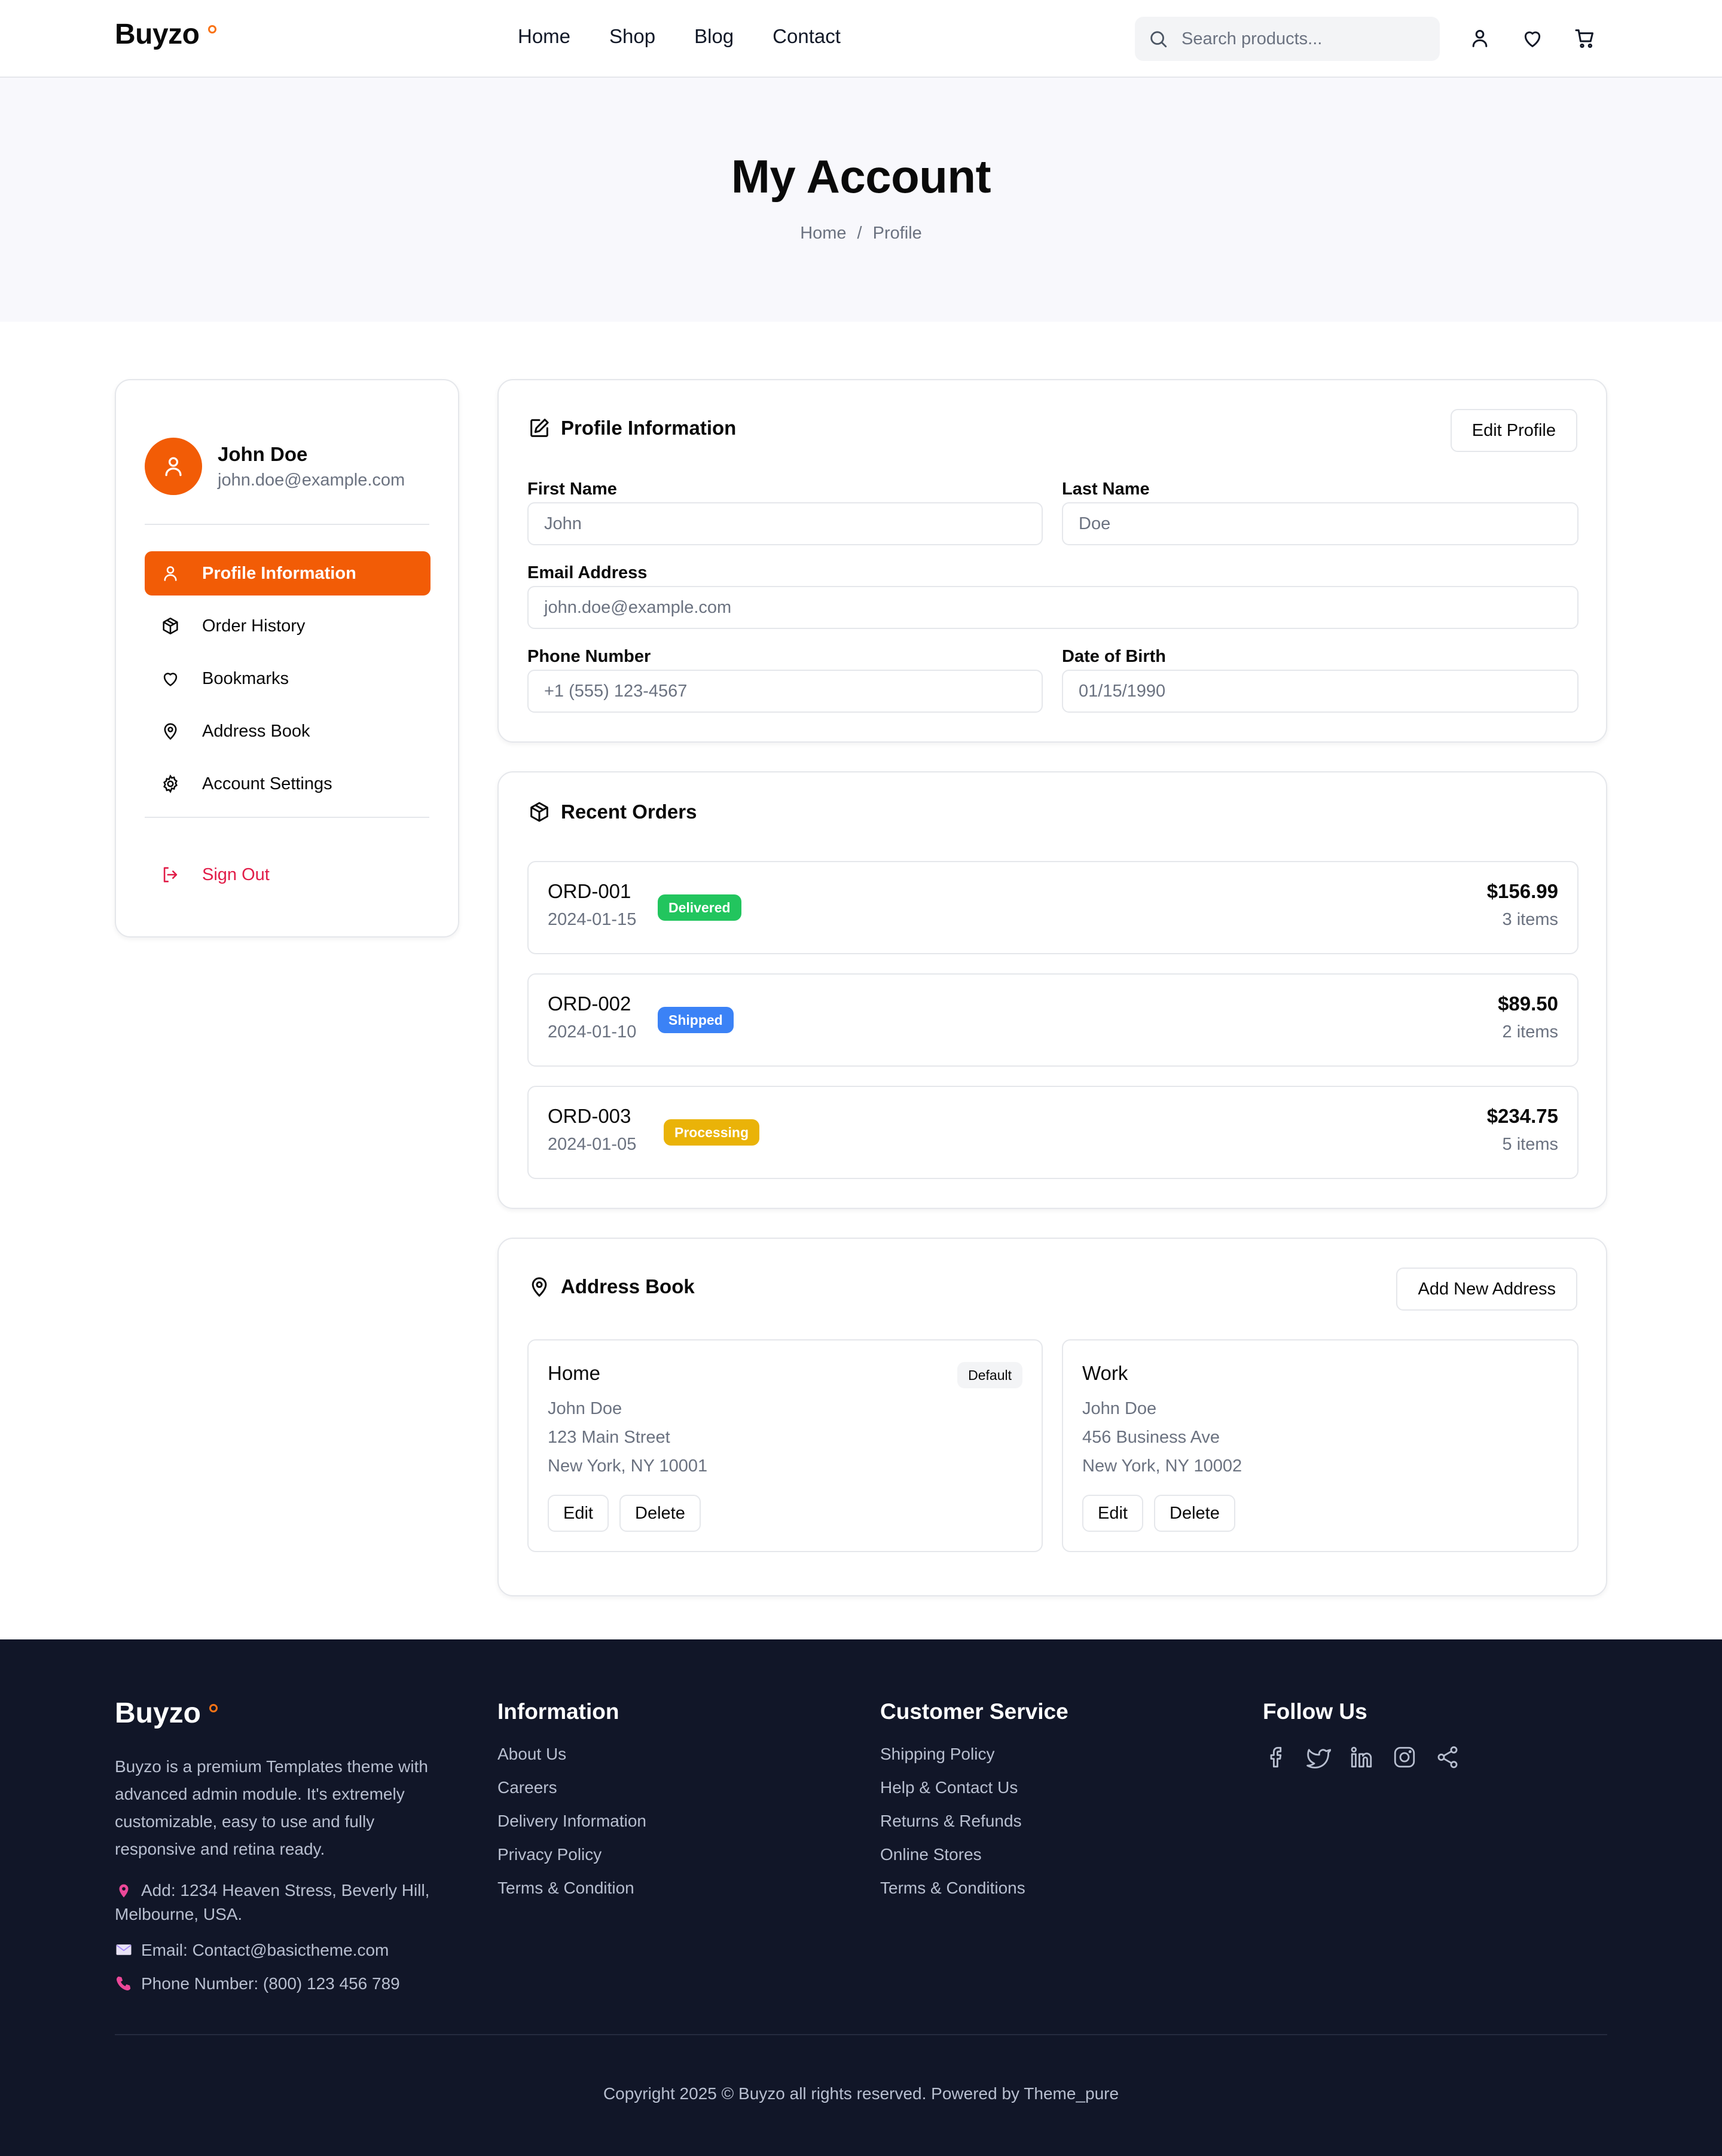  What do you see at coordinates (263, 453) in the screenshot?
I see `user-name: John Doe` at bounding box center [263, 453].